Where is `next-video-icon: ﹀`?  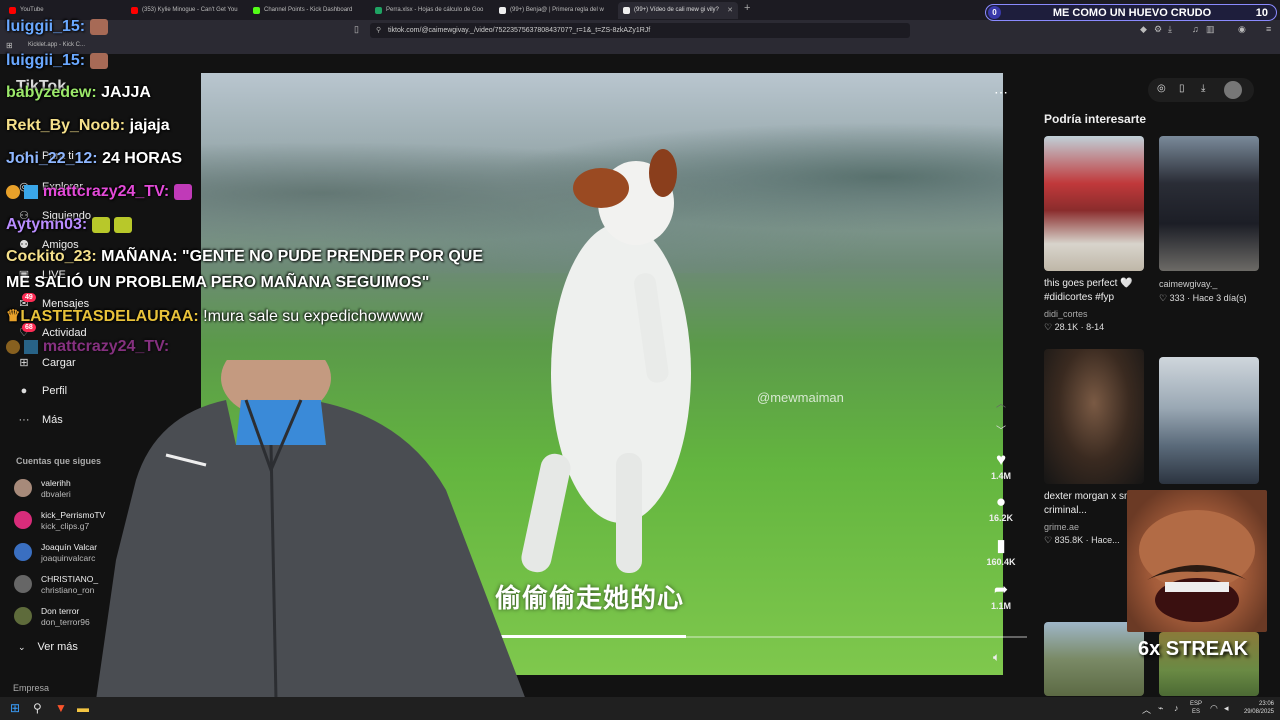 next-video-icon: ﹀ is located at coordinates (1001, 429).